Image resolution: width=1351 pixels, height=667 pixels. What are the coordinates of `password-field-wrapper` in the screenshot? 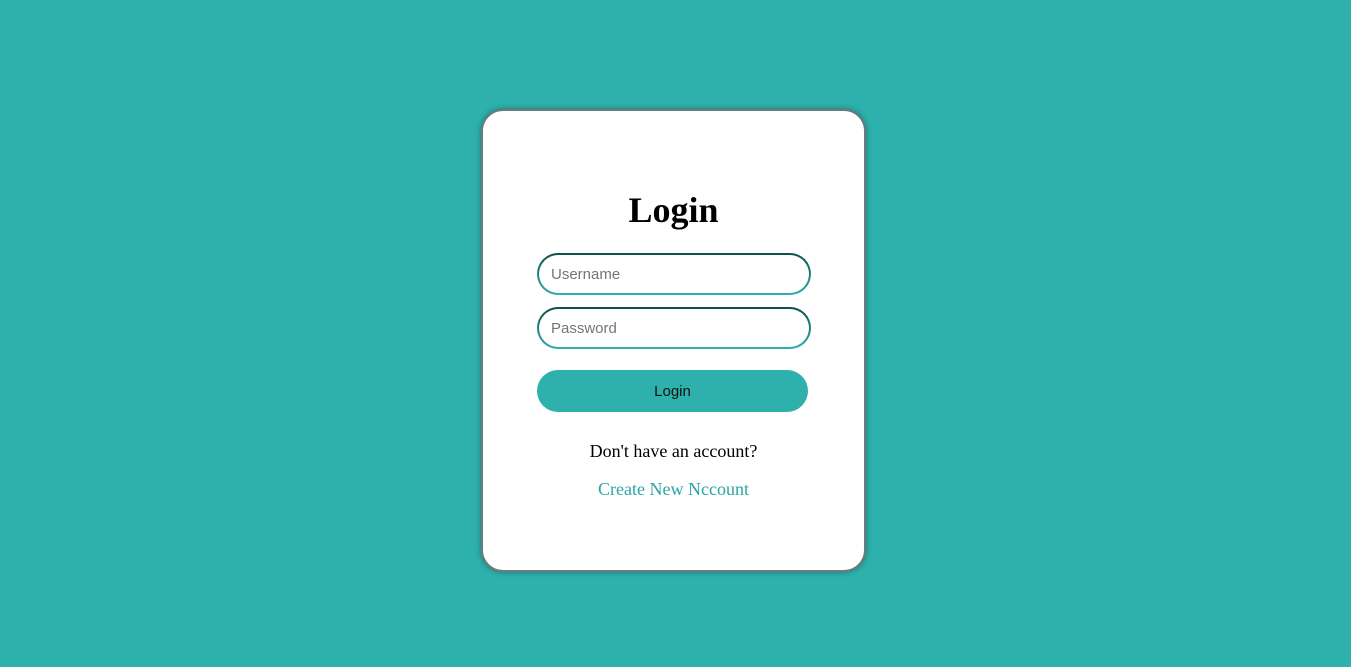 It's located at (674, 328).